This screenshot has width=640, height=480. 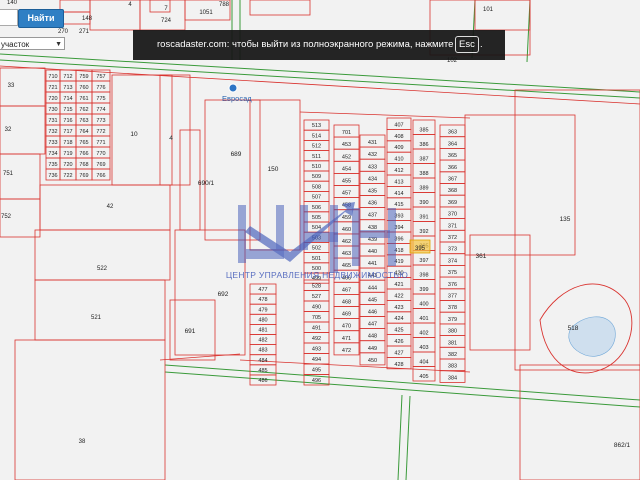 I want to click on parcel-number: 773, so click(x=100, y=121).